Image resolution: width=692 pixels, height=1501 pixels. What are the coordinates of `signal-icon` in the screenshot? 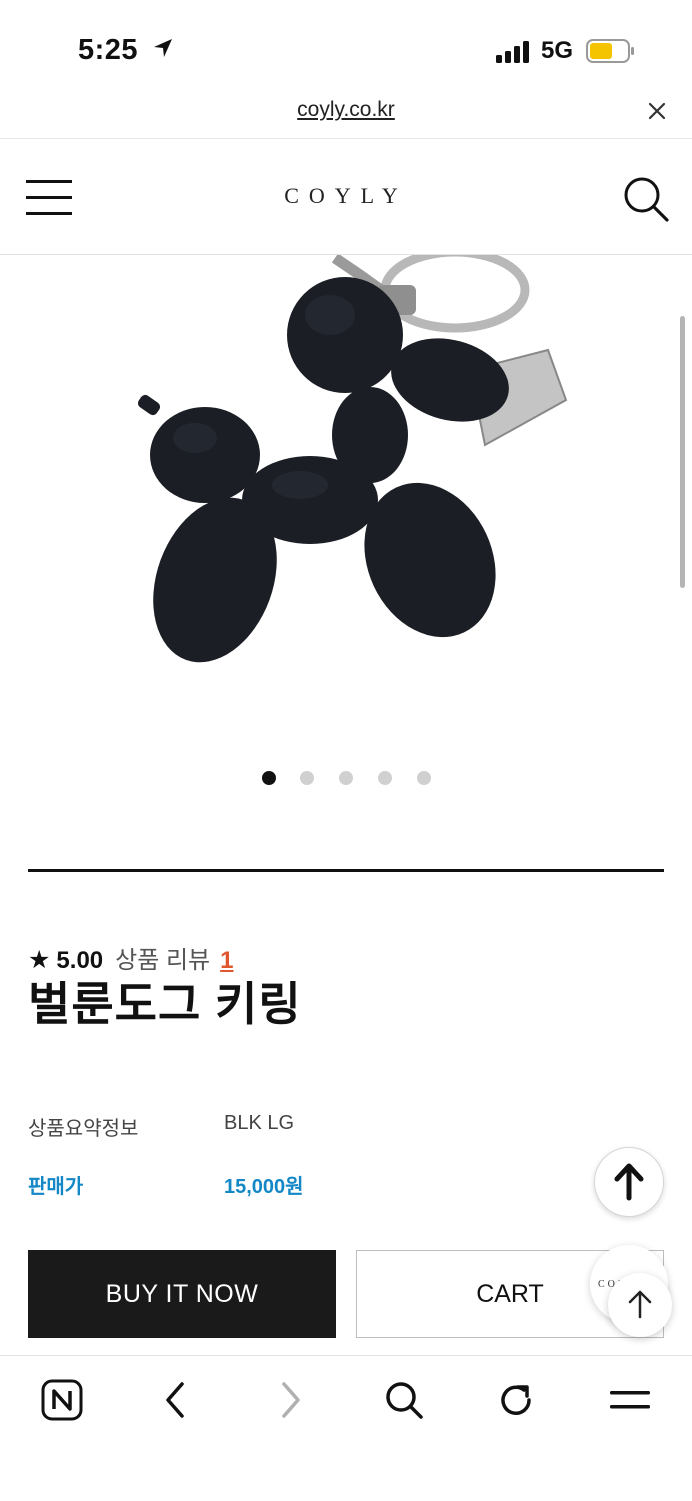 It's located at (514, 52).